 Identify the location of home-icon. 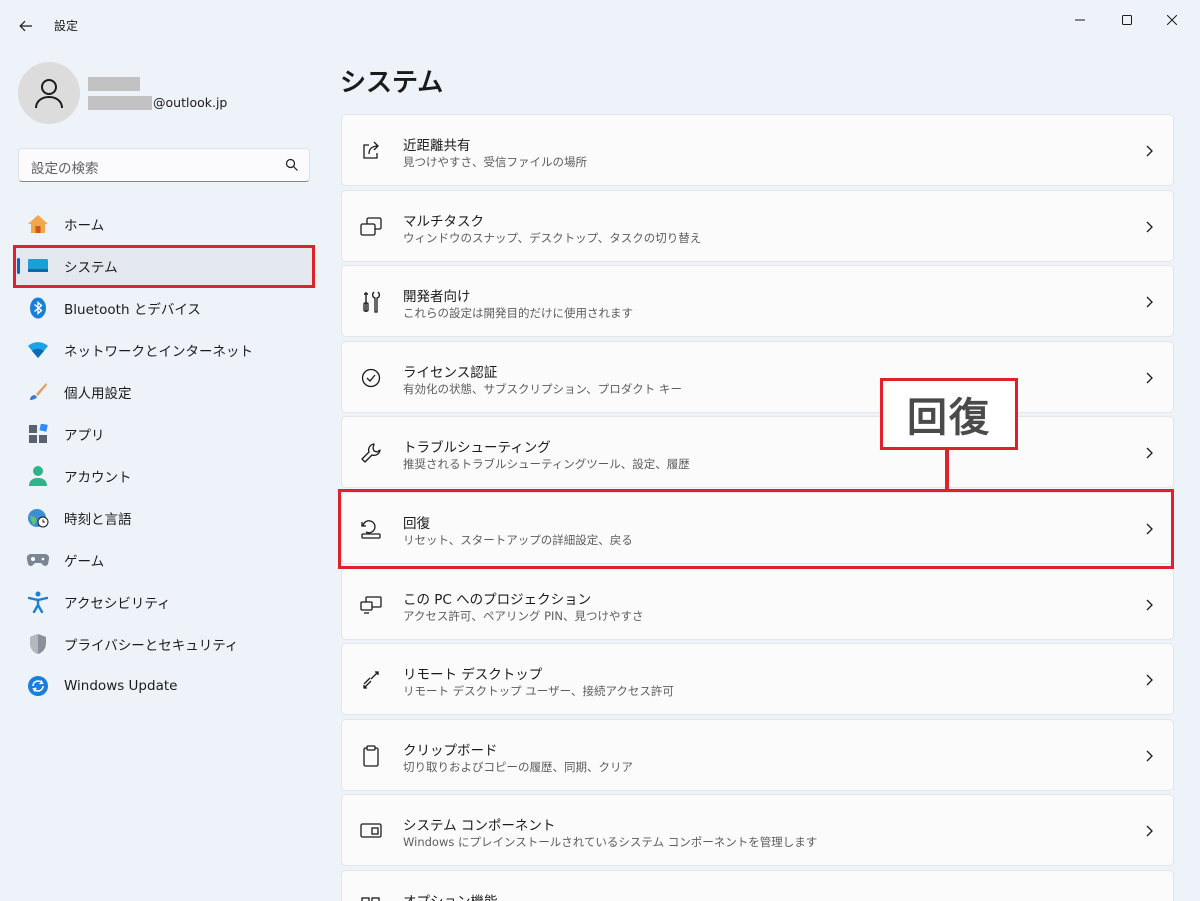
(38, 224).